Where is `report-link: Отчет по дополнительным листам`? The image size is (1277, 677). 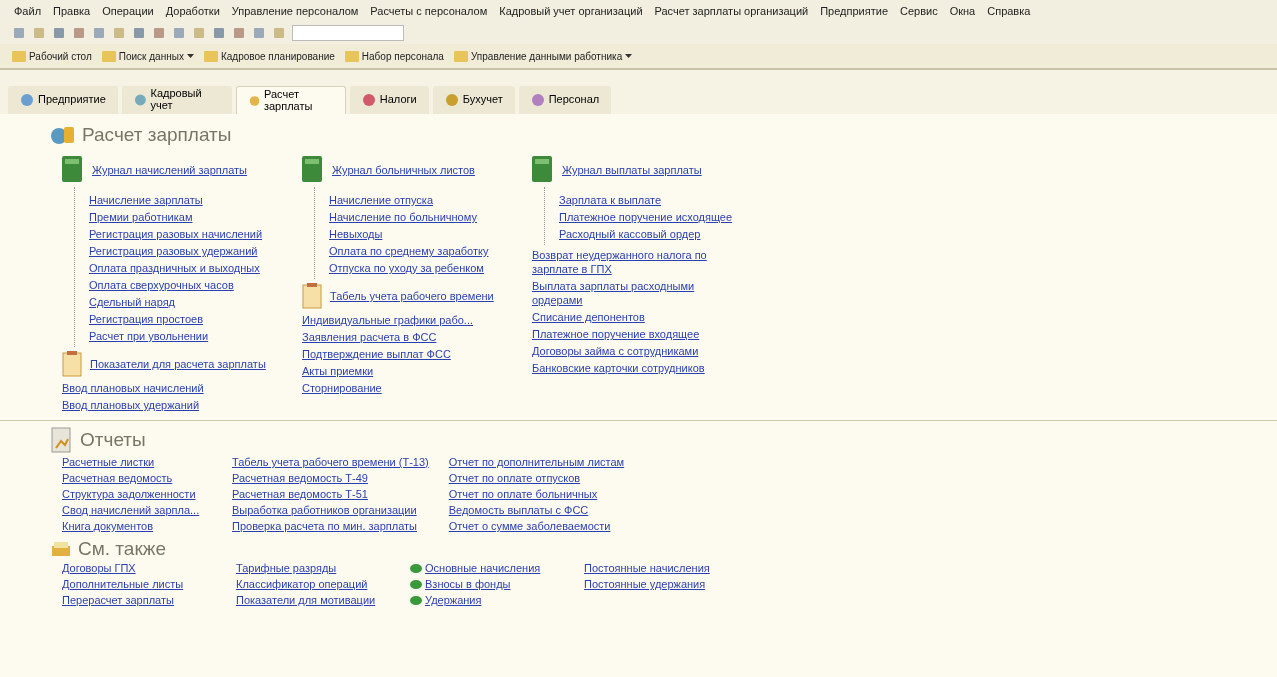
report-link: Отчет по дополнительным листам is located at coordinates (536, 462).